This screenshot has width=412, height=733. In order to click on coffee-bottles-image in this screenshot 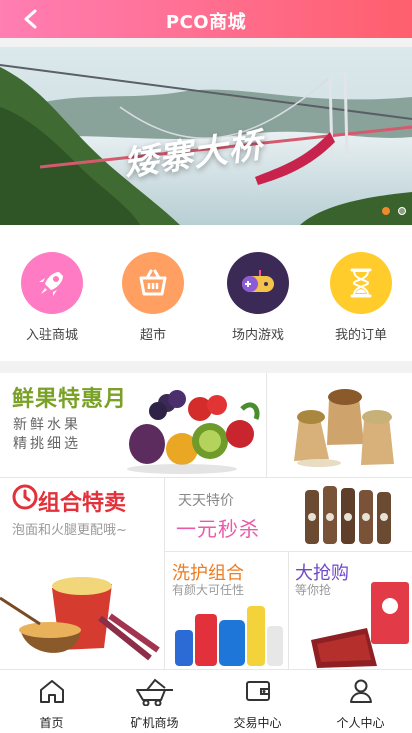, I will do `click(348, 515)`.